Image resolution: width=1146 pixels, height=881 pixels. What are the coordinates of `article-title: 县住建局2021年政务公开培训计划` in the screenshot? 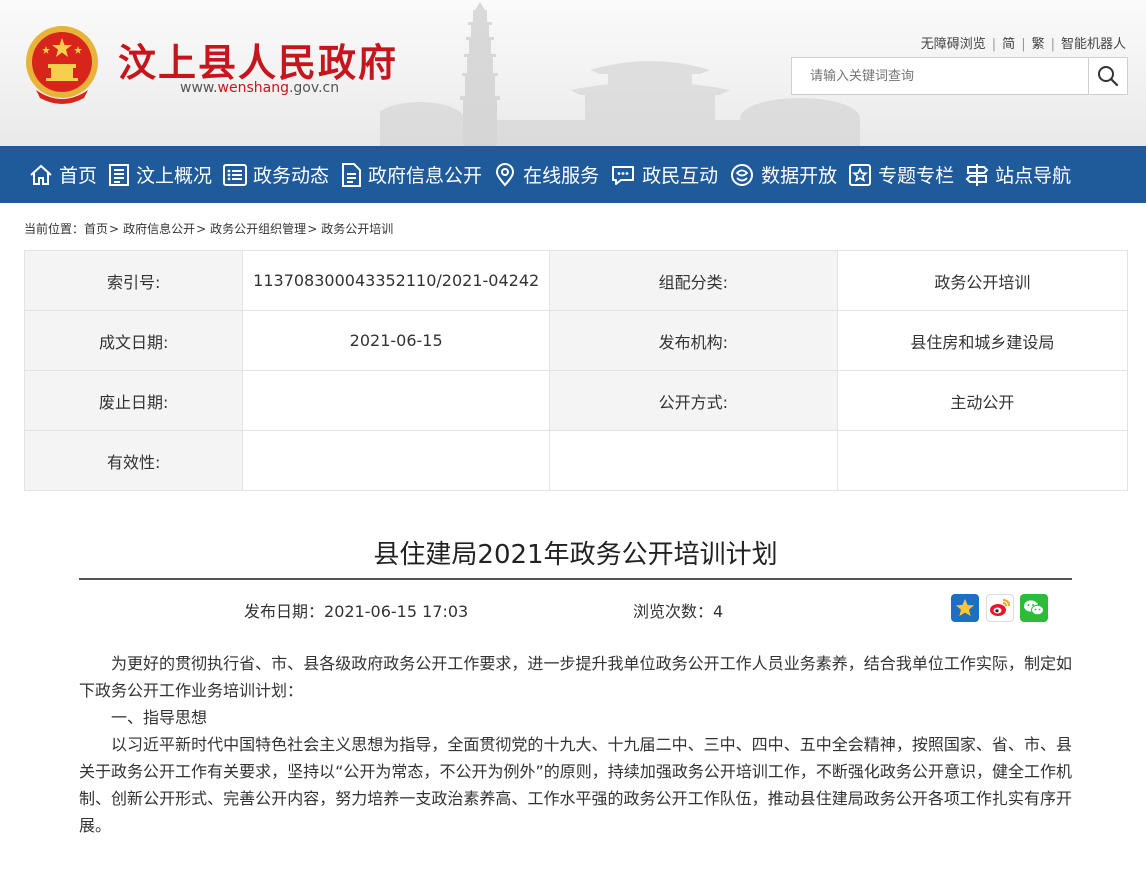 It's located at (575, 555).